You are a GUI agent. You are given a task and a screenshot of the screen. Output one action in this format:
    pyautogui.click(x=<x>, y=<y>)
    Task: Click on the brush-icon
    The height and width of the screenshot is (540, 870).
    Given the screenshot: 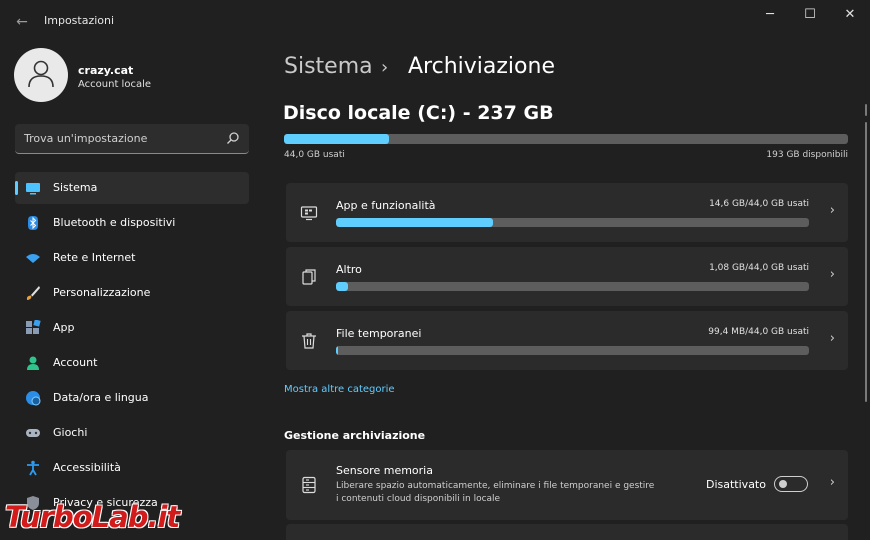 What is the action you would take?
    pyautogui.click(x=33, y=293)
    